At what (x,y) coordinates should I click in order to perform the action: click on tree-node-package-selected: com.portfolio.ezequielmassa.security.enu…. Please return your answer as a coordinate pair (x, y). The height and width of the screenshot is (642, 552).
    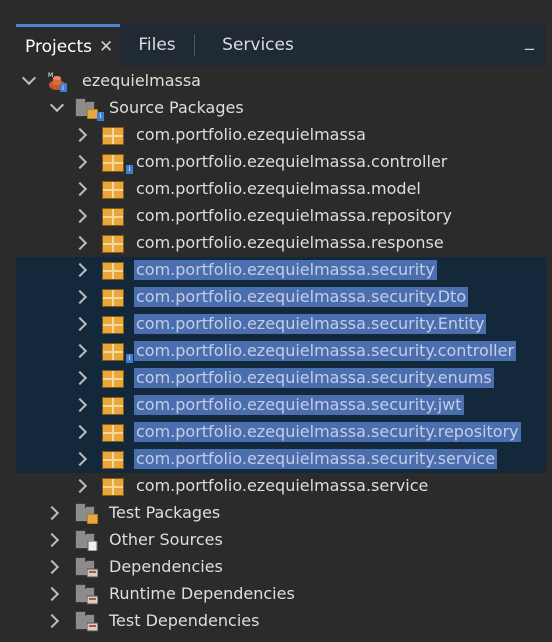
    Looking at the image, I should click on (281, 378).